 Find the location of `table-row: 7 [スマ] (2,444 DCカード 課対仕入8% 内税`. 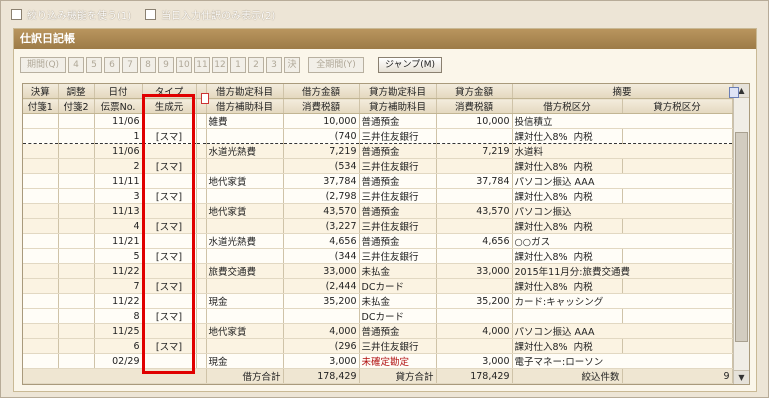

table-row: 7 [スマ] (2,444 DCカード 課対仕入8% 内税 is located at coordinates (378, 286).